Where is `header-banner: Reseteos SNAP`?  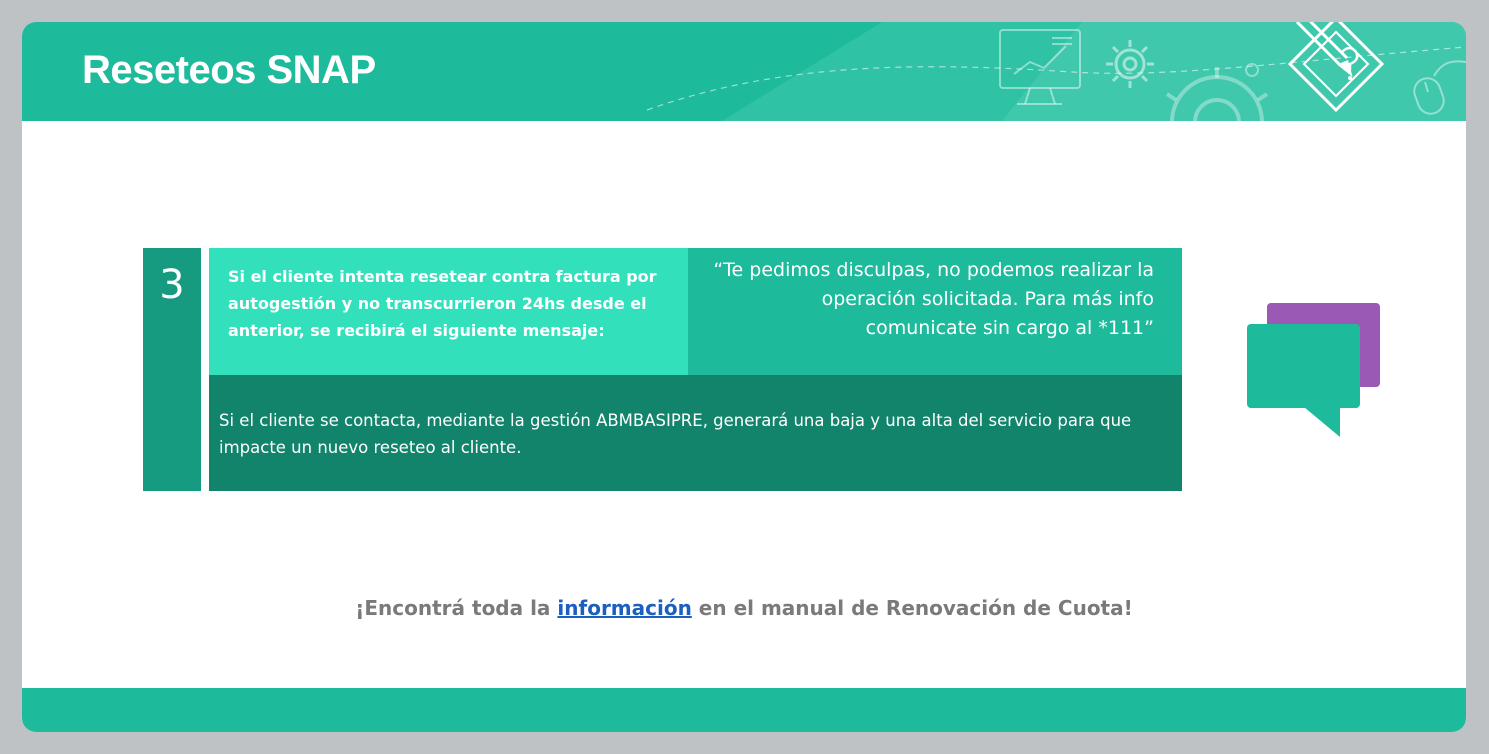
header-banner: Reseteos SNAP is located at coordinates (744, 71).